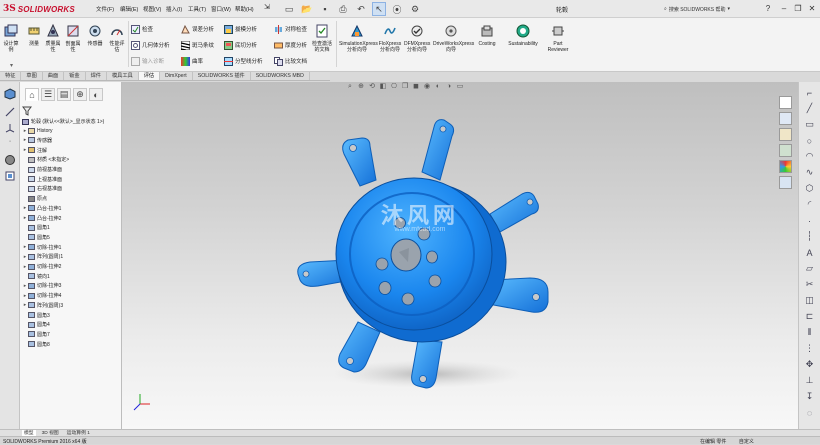 Image resolution: width=820 pixels, height=445 pixels. I want to click on axis-icon, so click(10, 128).